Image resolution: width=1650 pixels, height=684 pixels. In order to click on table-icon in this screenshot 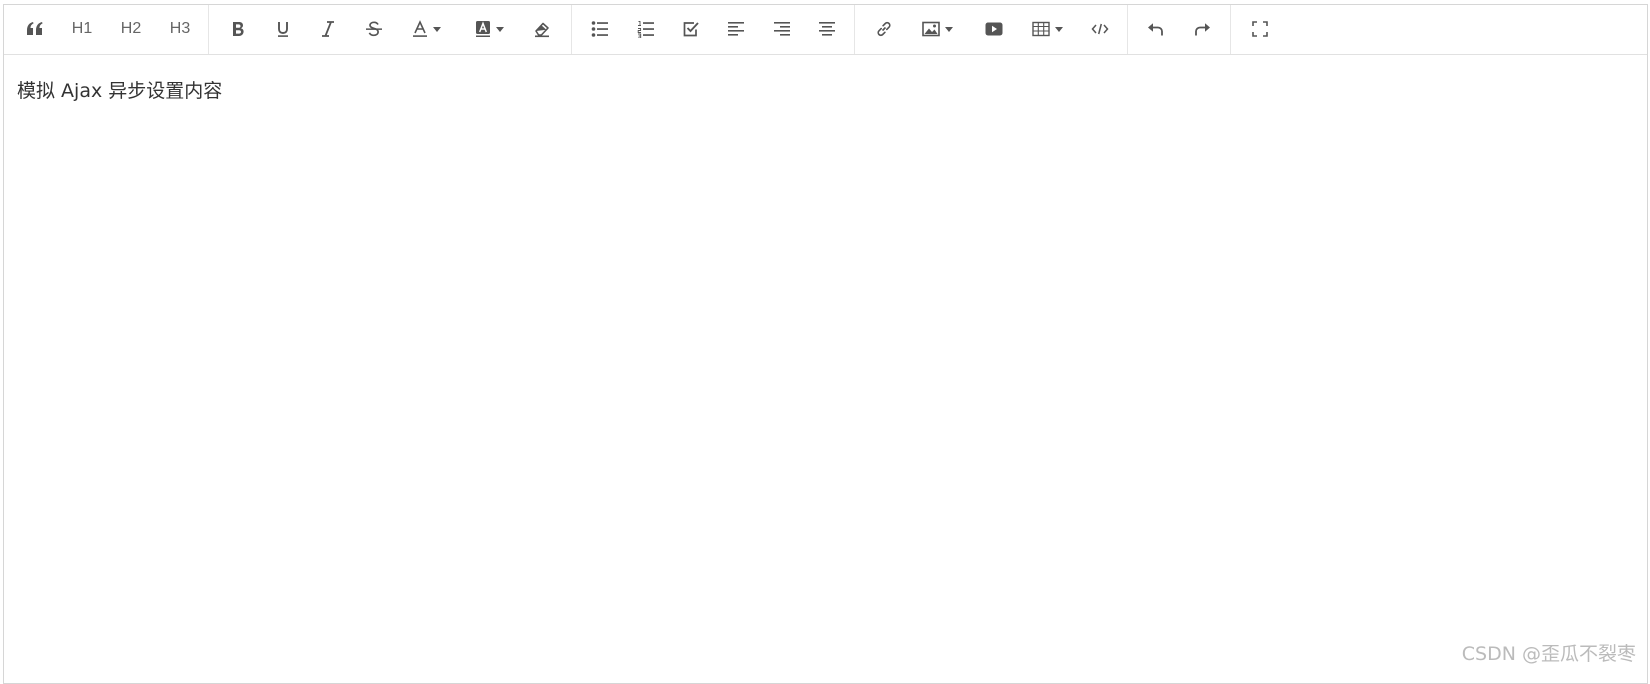, I will do `click(1040, 29)`.